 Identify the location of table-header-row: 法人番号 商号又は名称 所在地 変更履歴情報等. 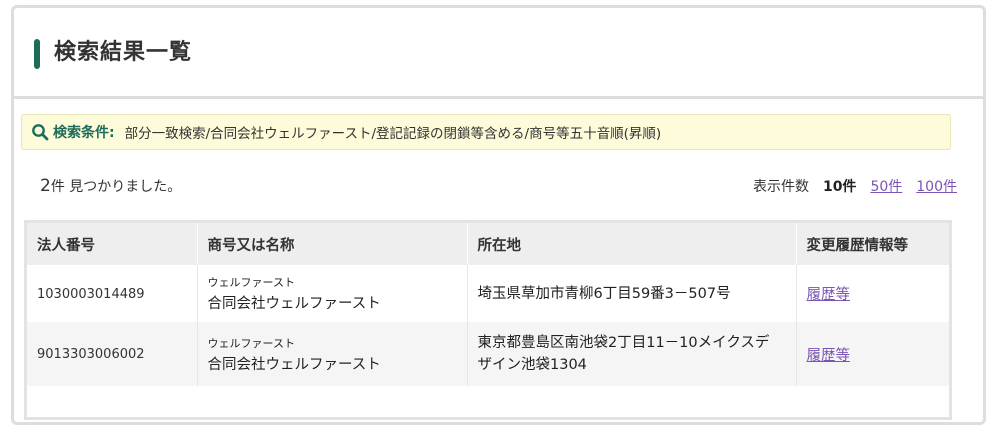
(488, 244).